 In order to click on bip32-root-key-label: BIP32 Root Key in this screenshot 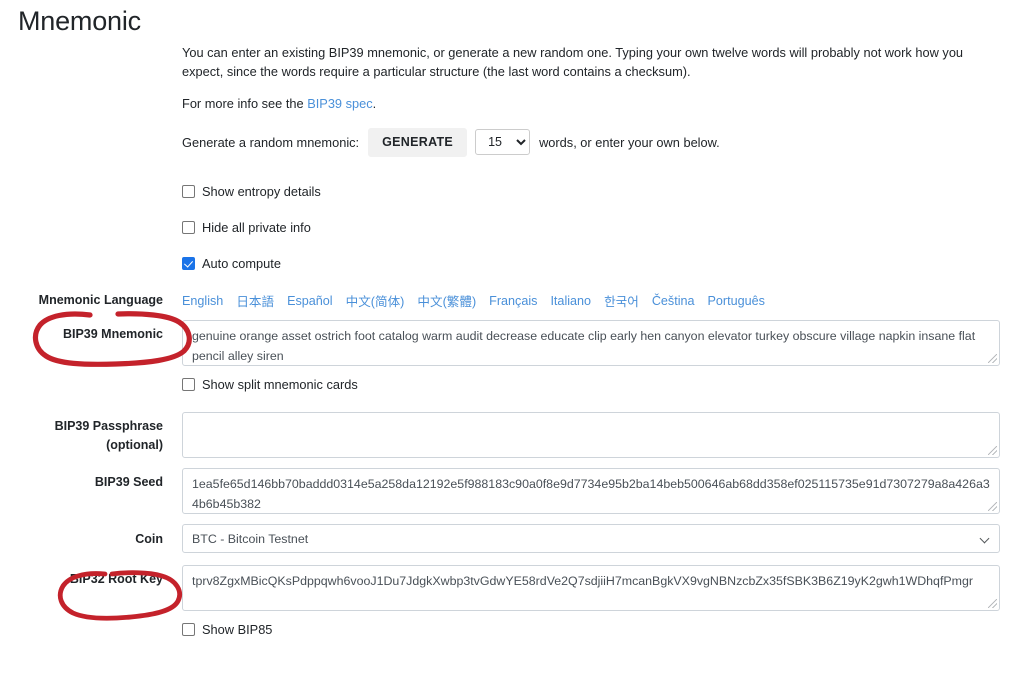, I will do `click(116, 579)`.